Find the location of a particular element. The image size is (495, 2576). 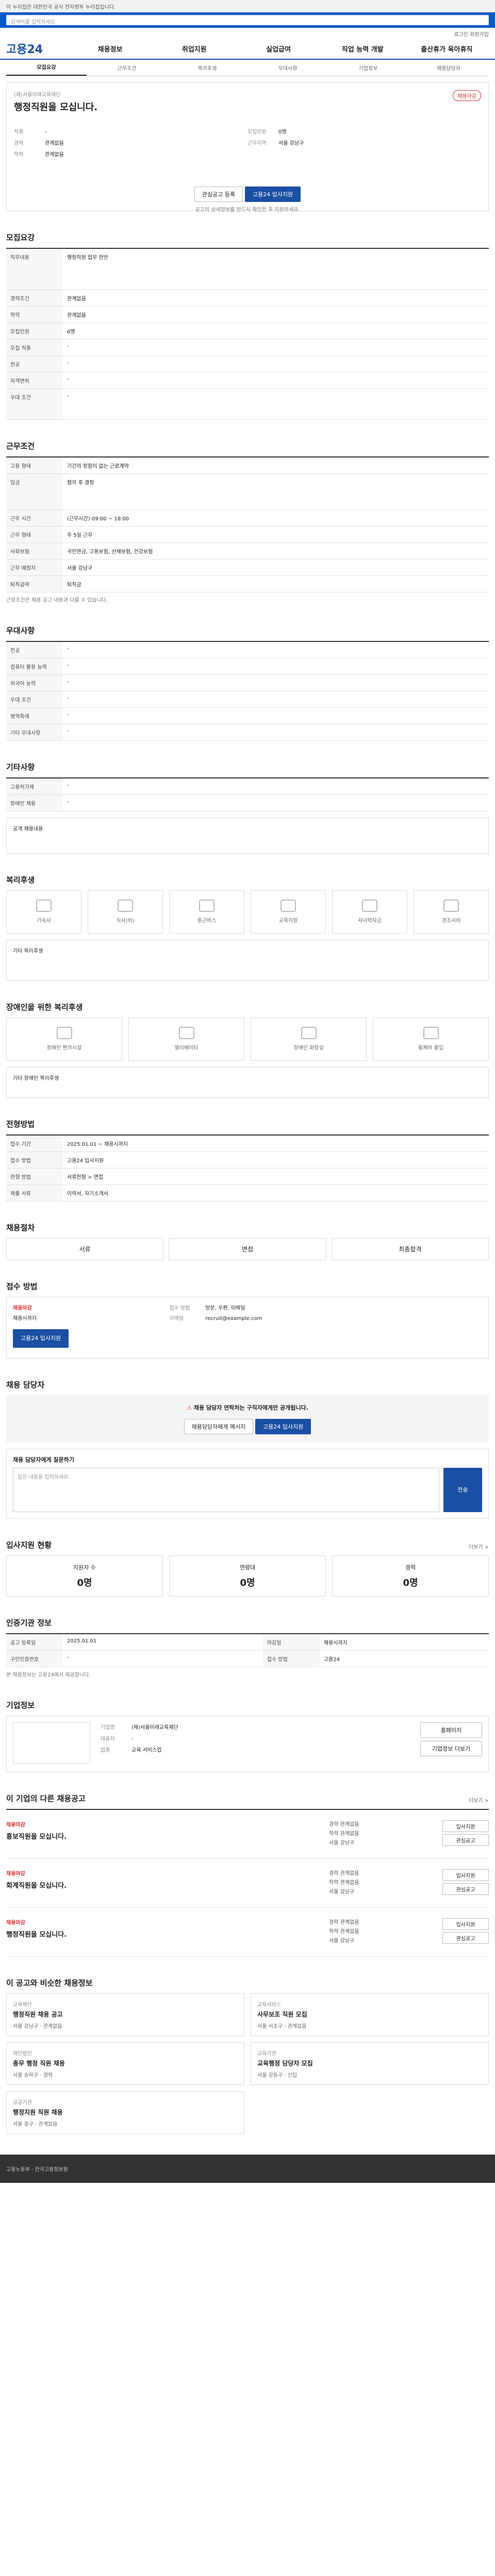

cell: 학력 is located at coordinates (34, 314).